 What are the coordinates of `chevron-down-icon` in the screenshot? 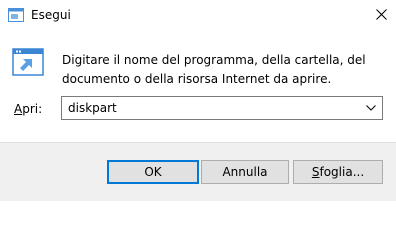 It's located at (371, 108).